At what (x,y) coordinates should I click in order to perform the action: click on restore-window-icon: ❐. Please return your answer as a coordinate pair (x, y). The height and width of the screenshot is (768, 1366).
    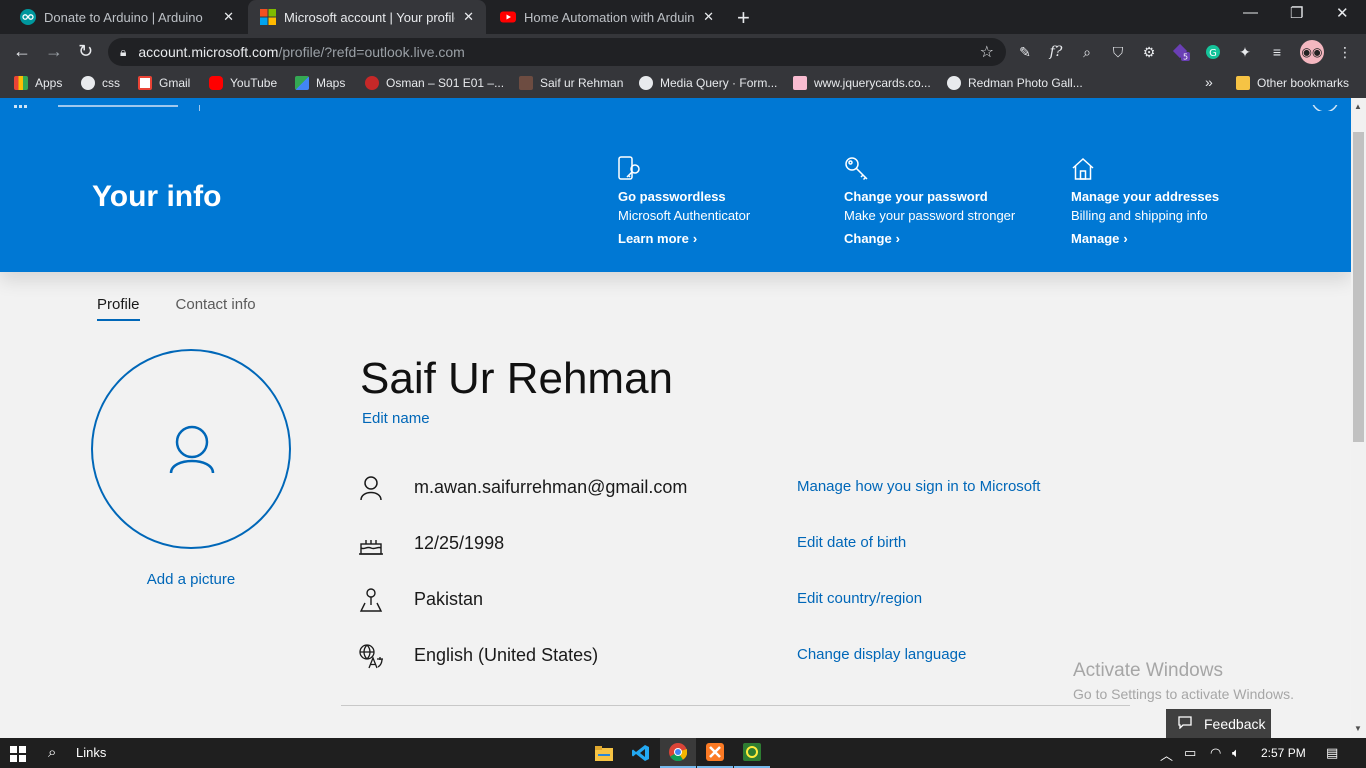
    Looking at the image, I should click on (1296, 13).